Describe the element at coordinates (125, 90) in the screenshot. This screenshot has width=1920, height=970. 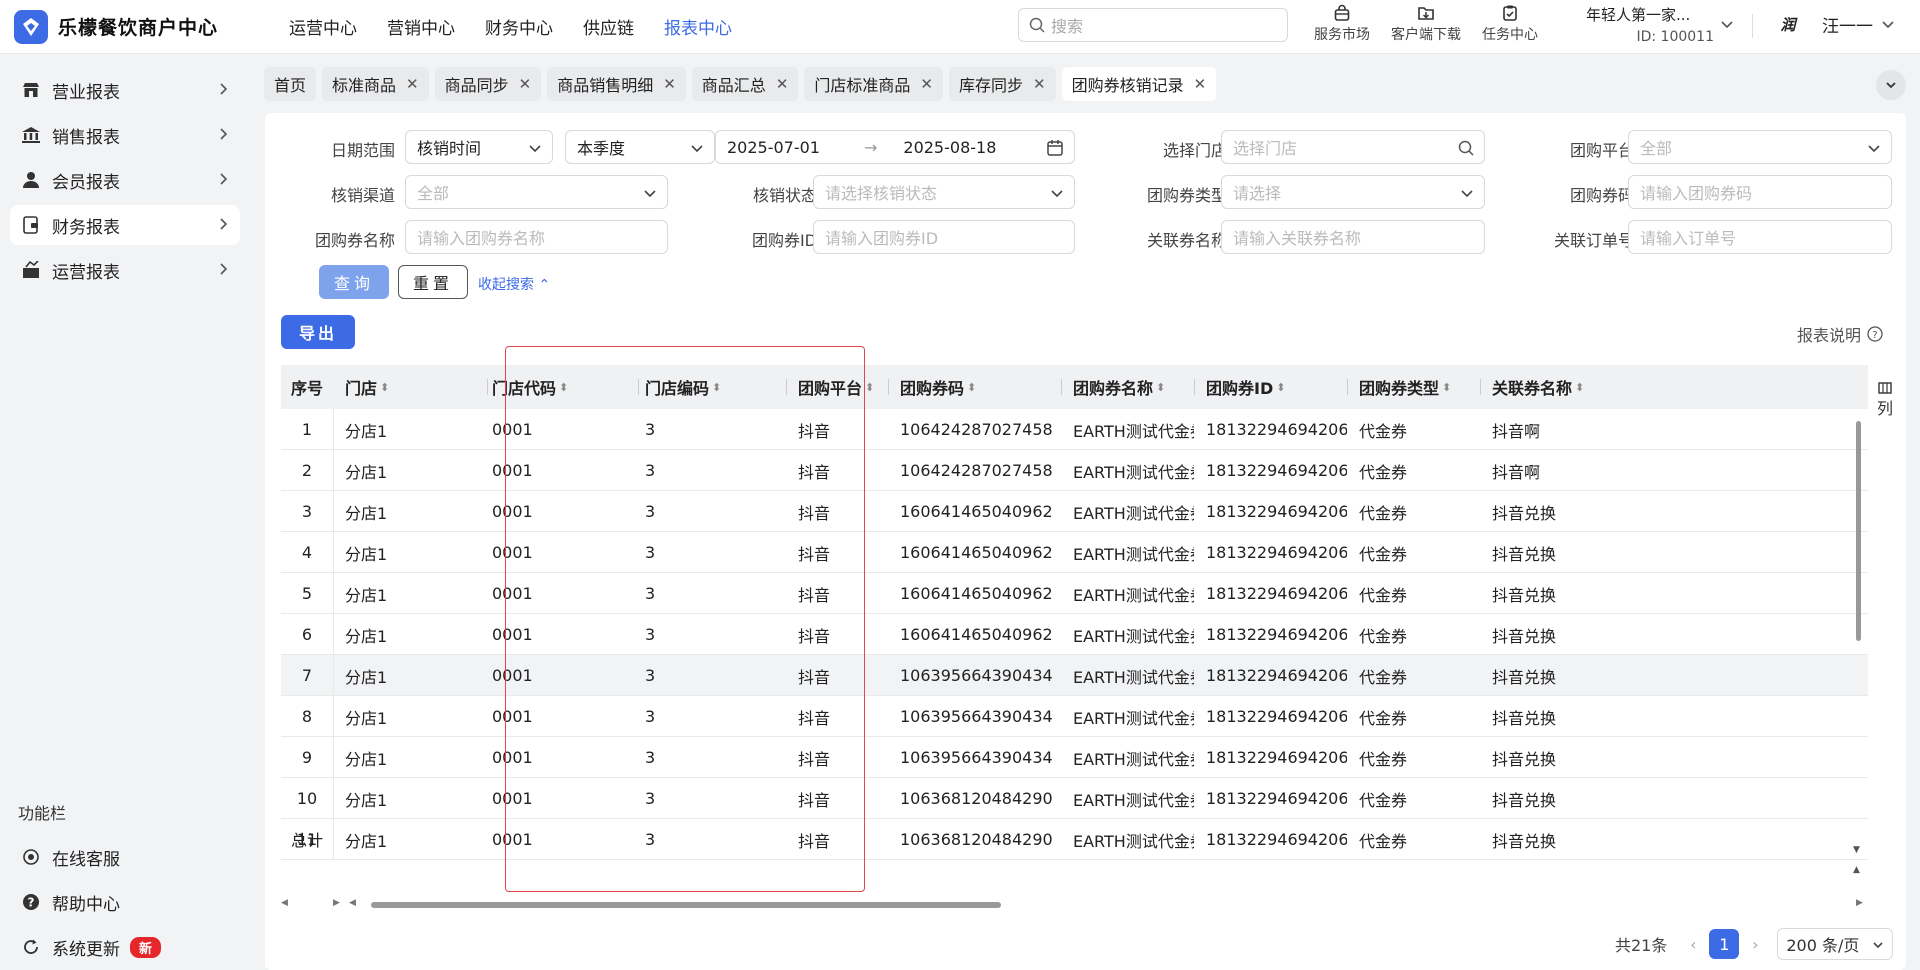
I see `sidebar-item-business-report: 营业报表` at that location.